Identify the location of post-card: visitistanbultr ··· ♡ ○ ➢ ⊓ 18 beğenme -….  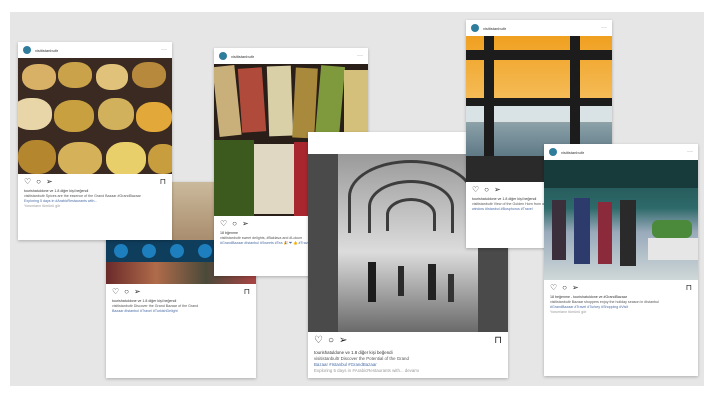
(621, 260).